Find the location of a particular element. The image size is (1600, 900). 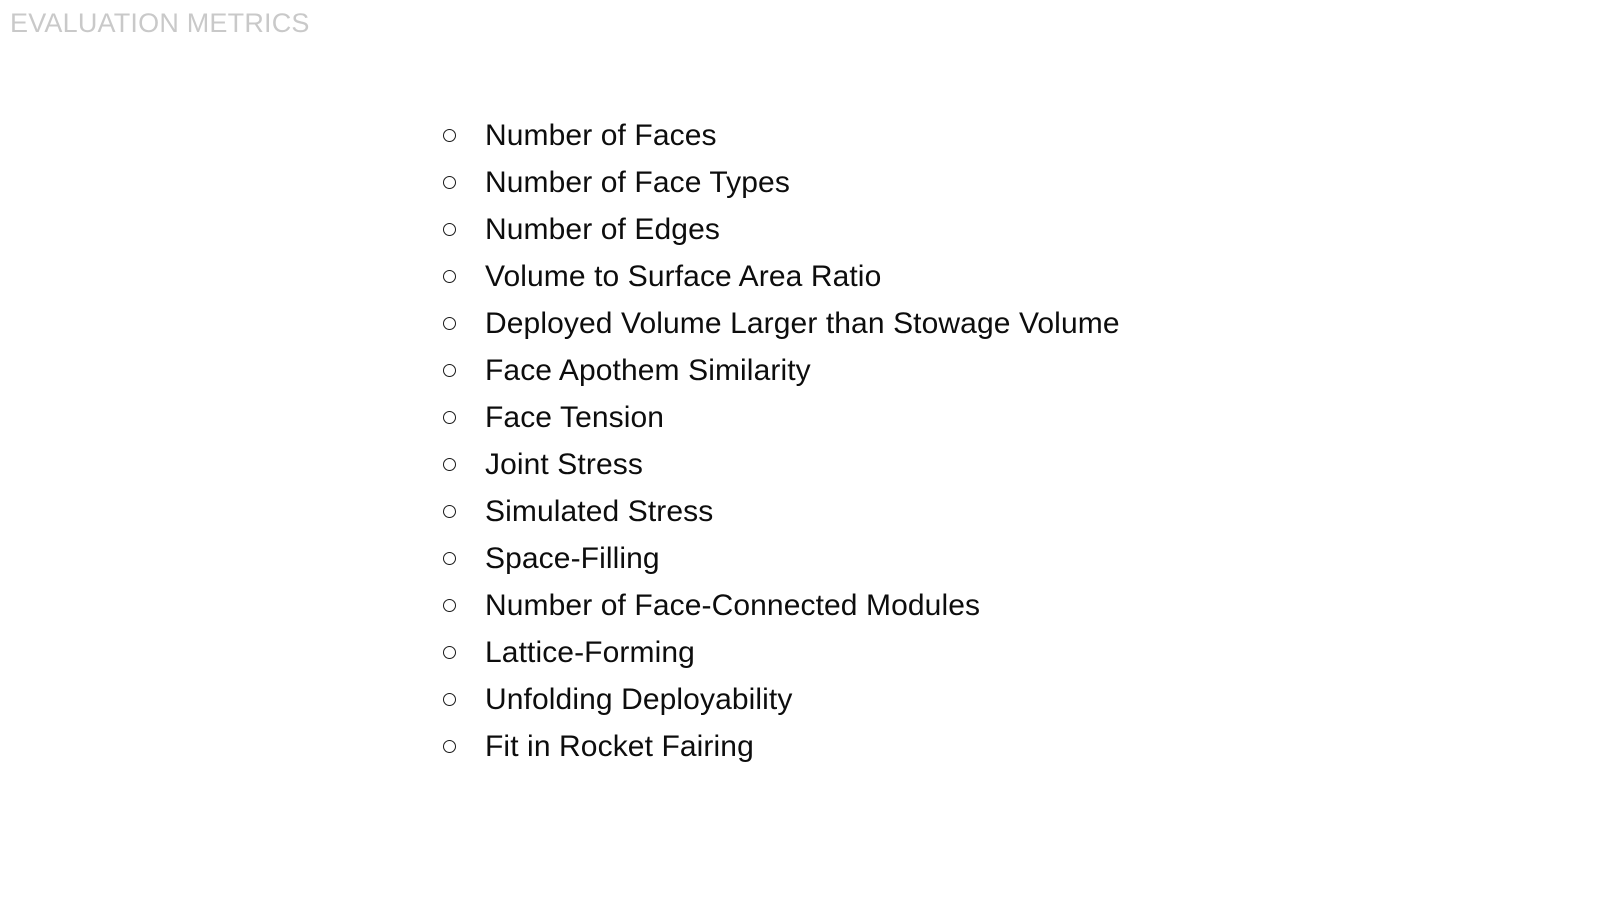

list-item: Fit in Rocket Fairing is located at coordinates (781, 746).